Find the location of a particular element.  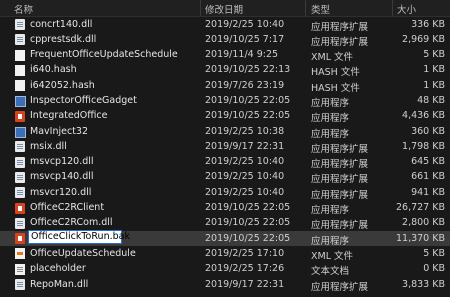

file-row: msvcp140.dll 2019/2/25 10:40 应用程序扩展 661 KB is located at coordinates (225, 177).